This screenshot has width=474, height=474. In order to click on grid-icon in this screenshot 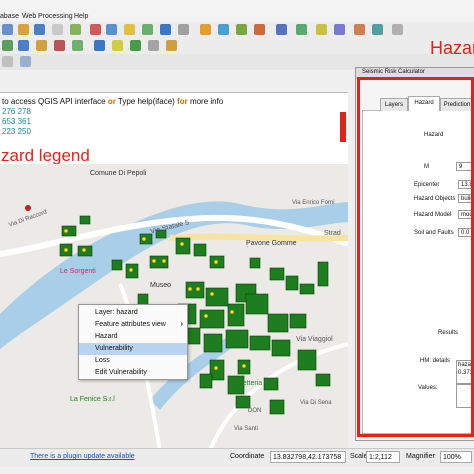, I will do `click(99, 45)`.